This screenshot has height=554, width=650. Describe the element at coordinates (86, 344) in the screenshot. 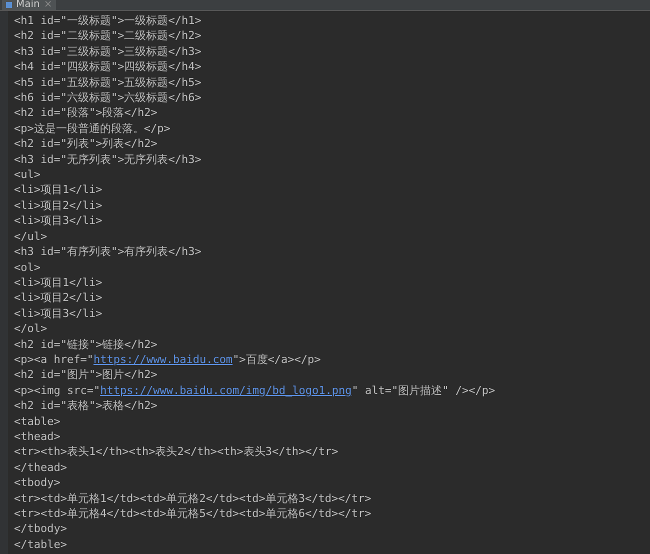

I see `code-line: <h2 id="链接">链接</h2>` at that location.